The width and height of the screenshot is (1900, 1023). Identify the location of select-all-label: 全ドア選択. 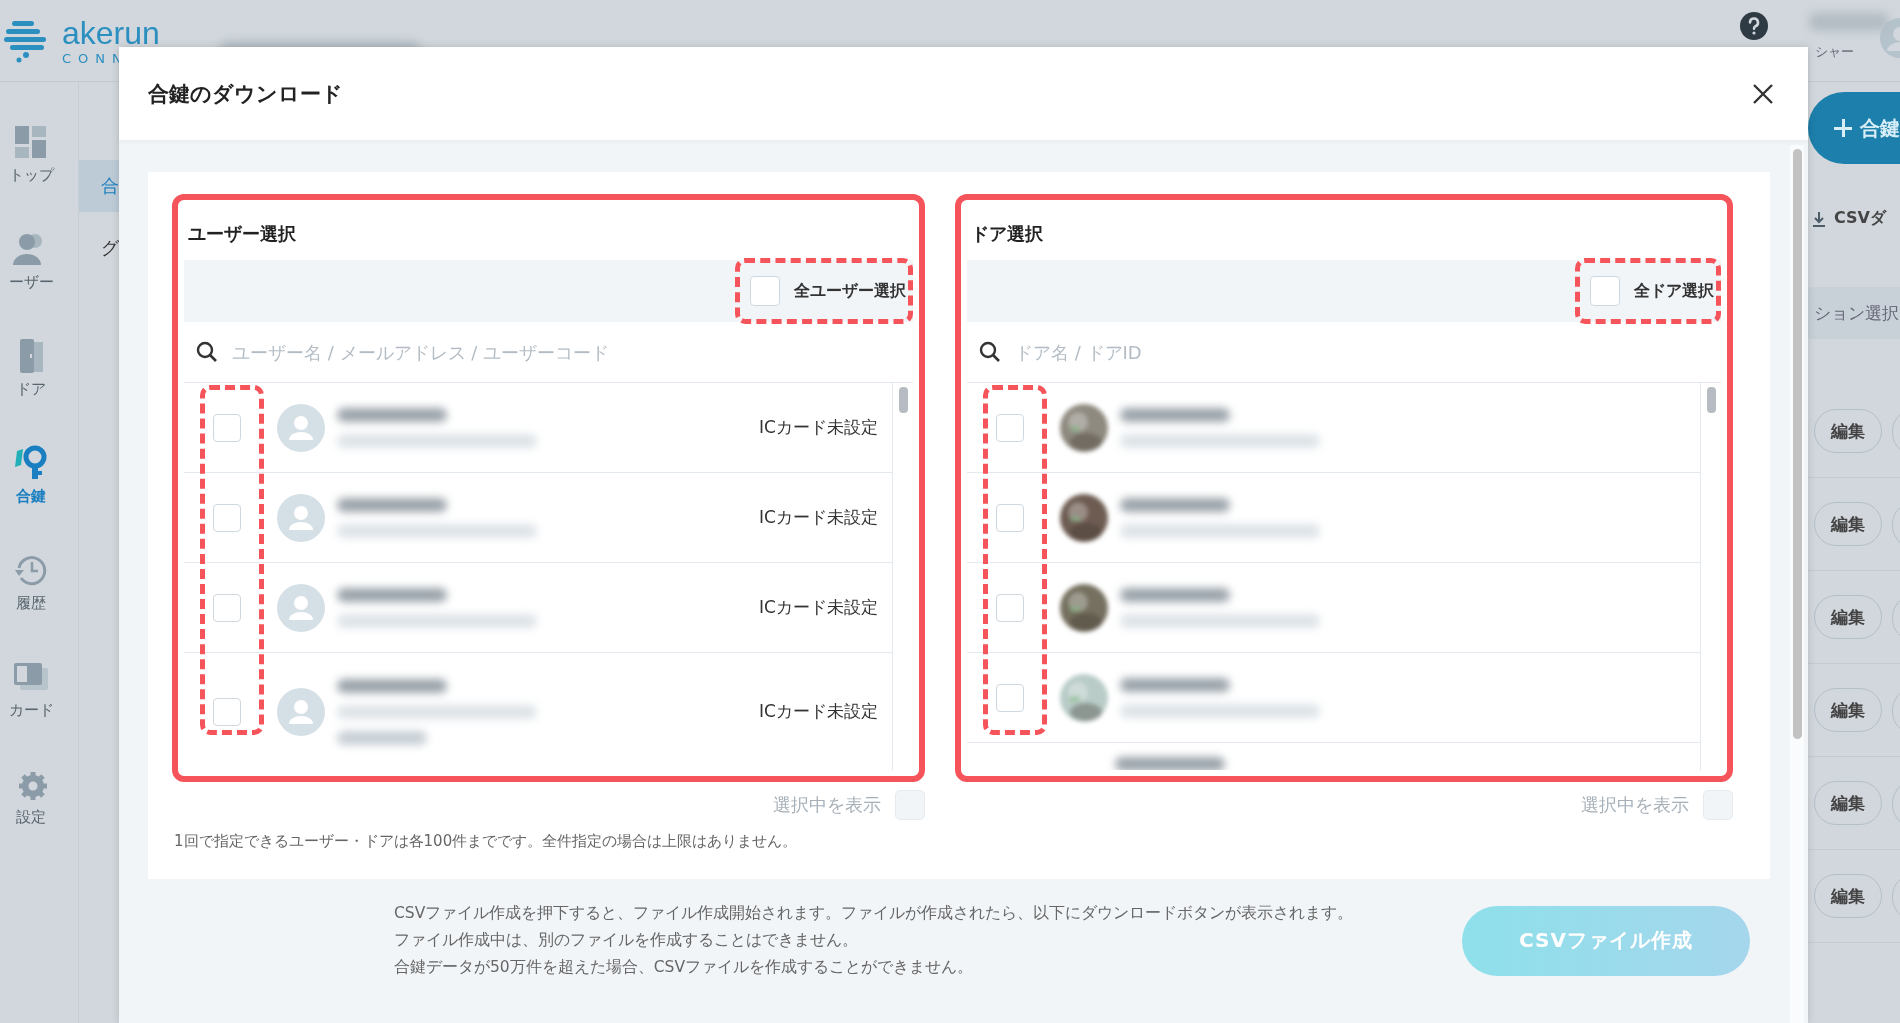
(1674, 291).